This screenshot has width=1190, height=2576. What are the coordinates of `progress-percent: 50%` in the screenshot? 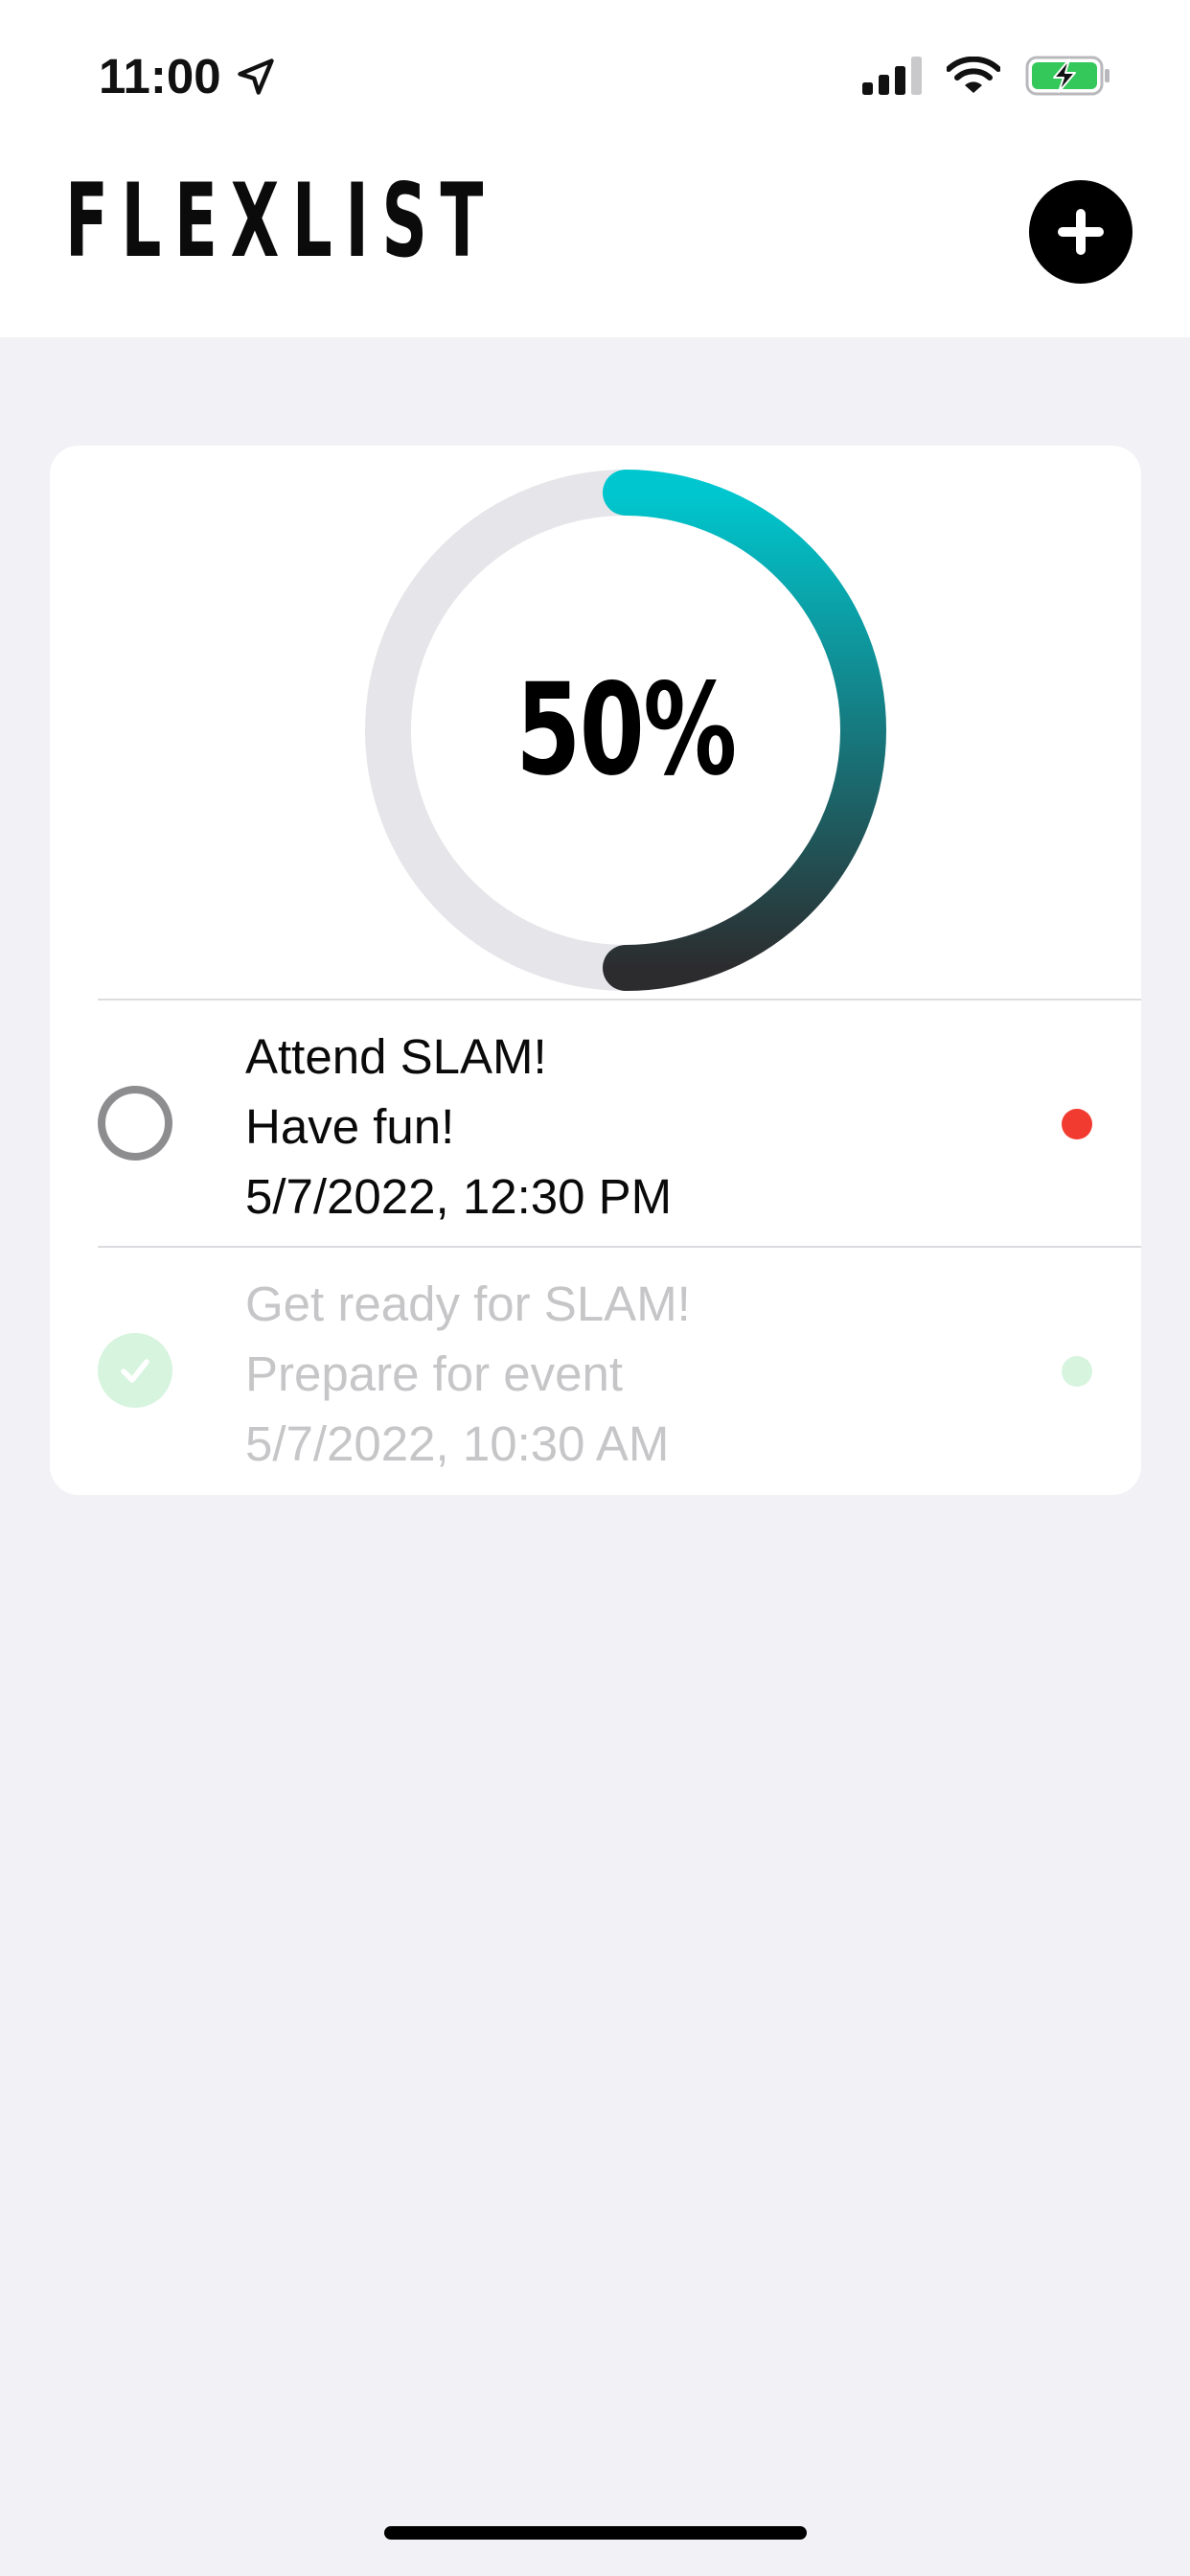 It's located at (626, 730).